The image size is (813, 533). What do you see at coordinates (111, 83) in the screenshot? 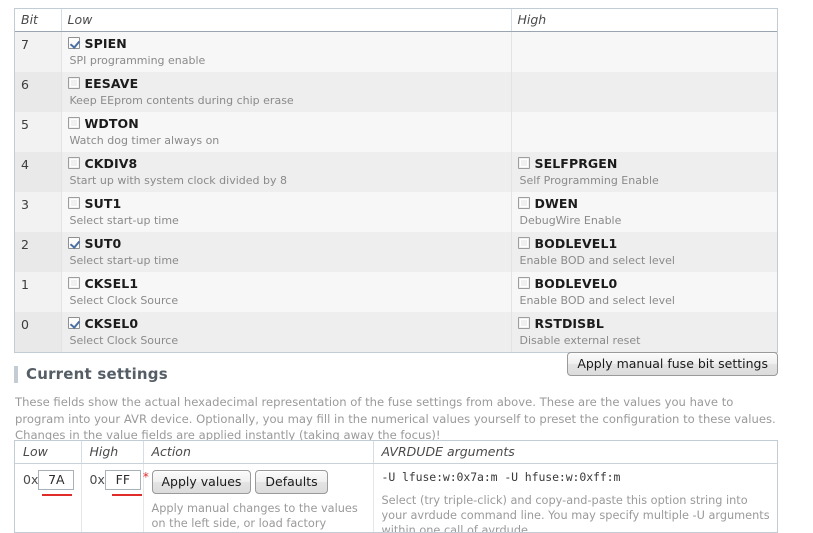
I see `fuse-name-eesave: EESAVE` at bounding box center [111, 83].